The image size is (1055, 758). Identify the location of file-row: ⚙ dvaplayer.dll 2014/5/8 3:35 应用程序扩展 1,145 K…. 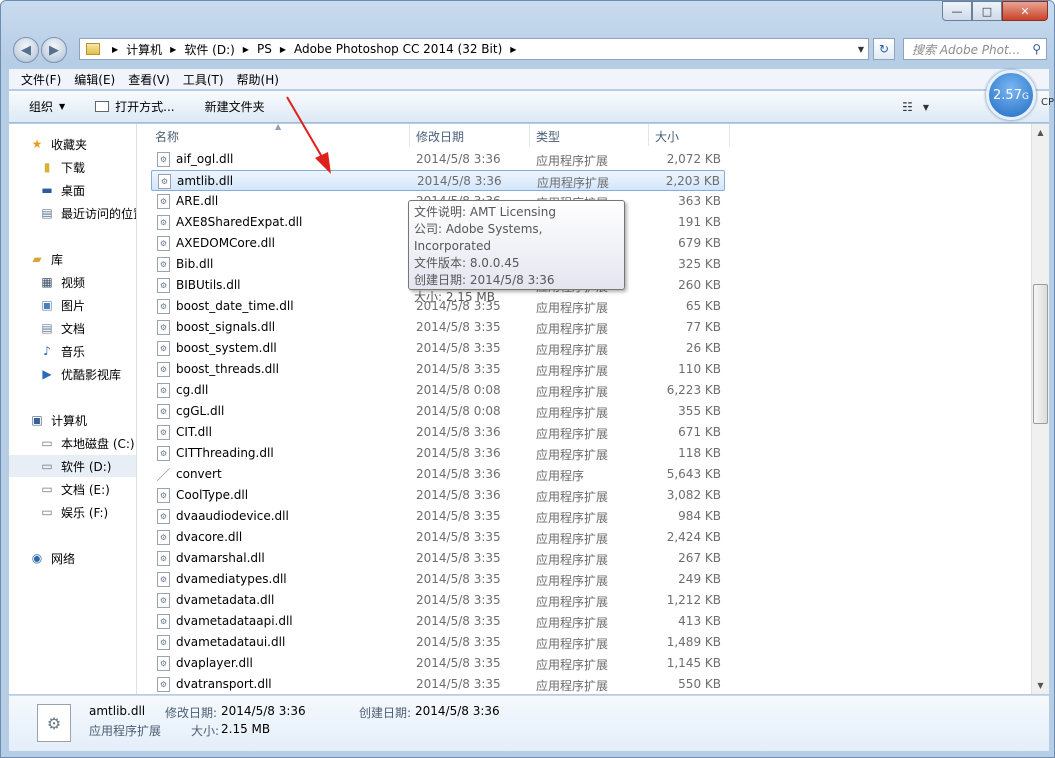
(438, 663).